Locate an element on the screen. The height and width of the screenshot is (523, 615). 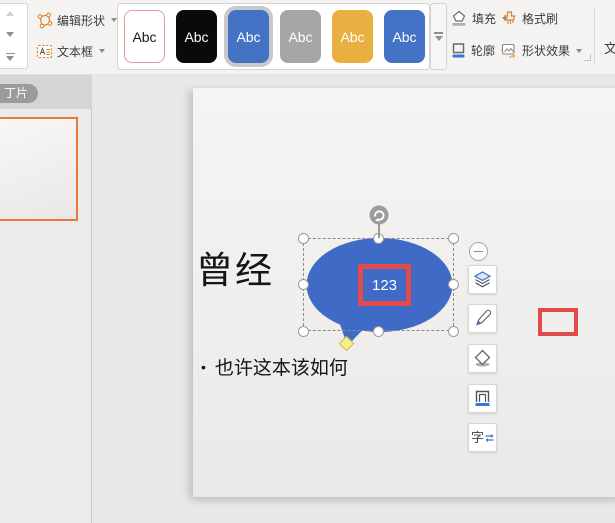
gallery-dropdown-button is located at coordinates (438, 36).